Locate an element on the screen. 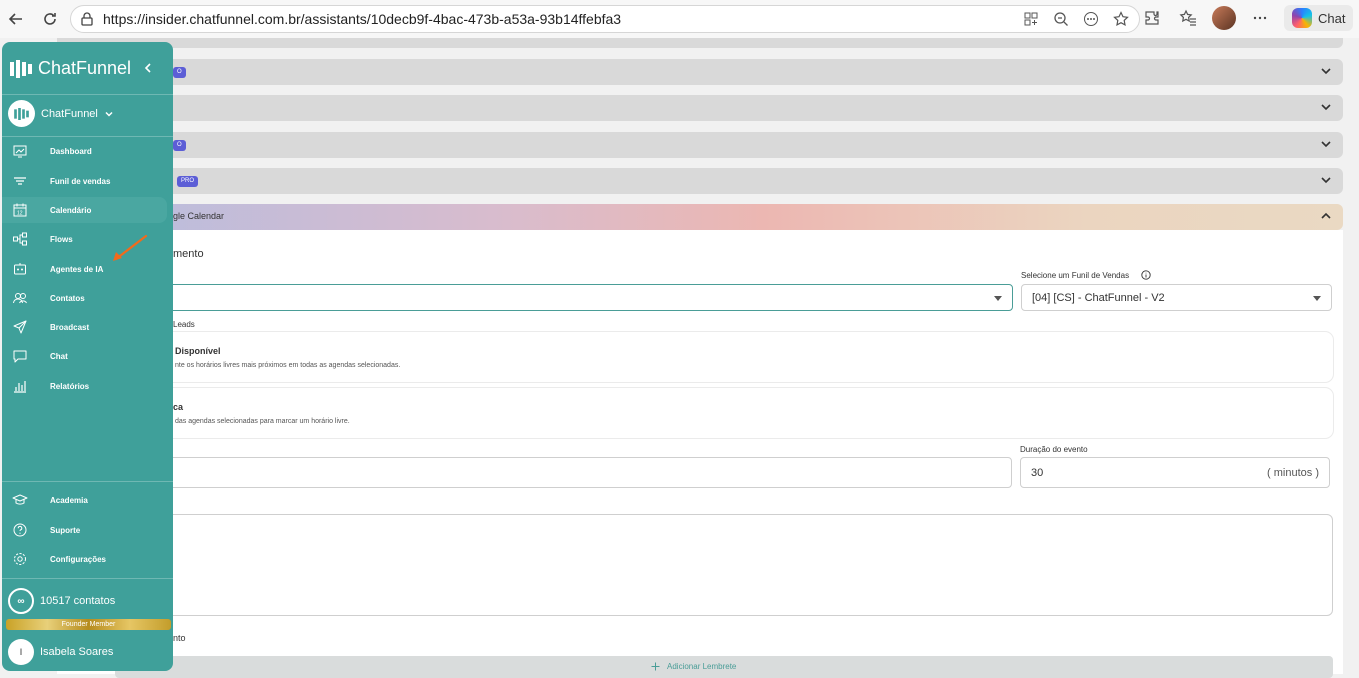 The image size is (1359, 678). google-calendar-title: gle Calendar is located at coordinates (199, 216).